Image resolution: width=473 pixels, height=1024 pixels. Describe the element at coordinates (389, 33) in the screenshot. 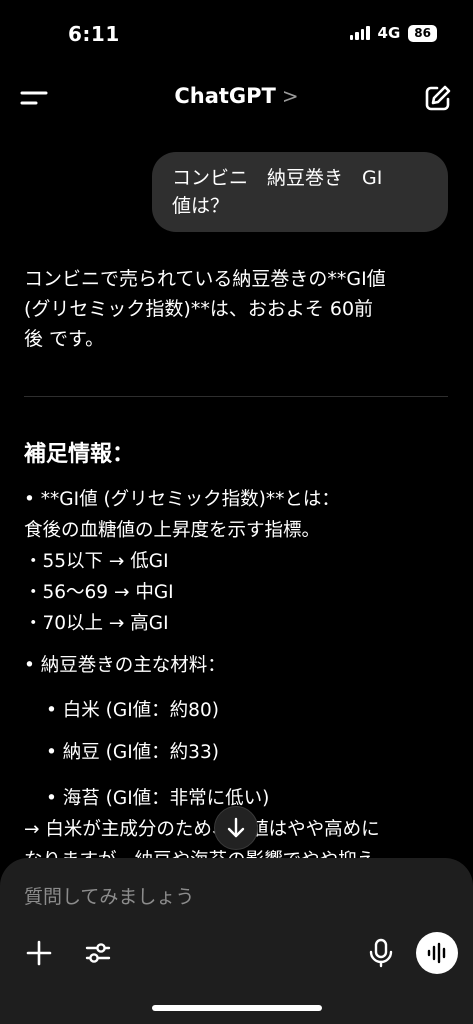

I see `network-type: 4G` at that location.